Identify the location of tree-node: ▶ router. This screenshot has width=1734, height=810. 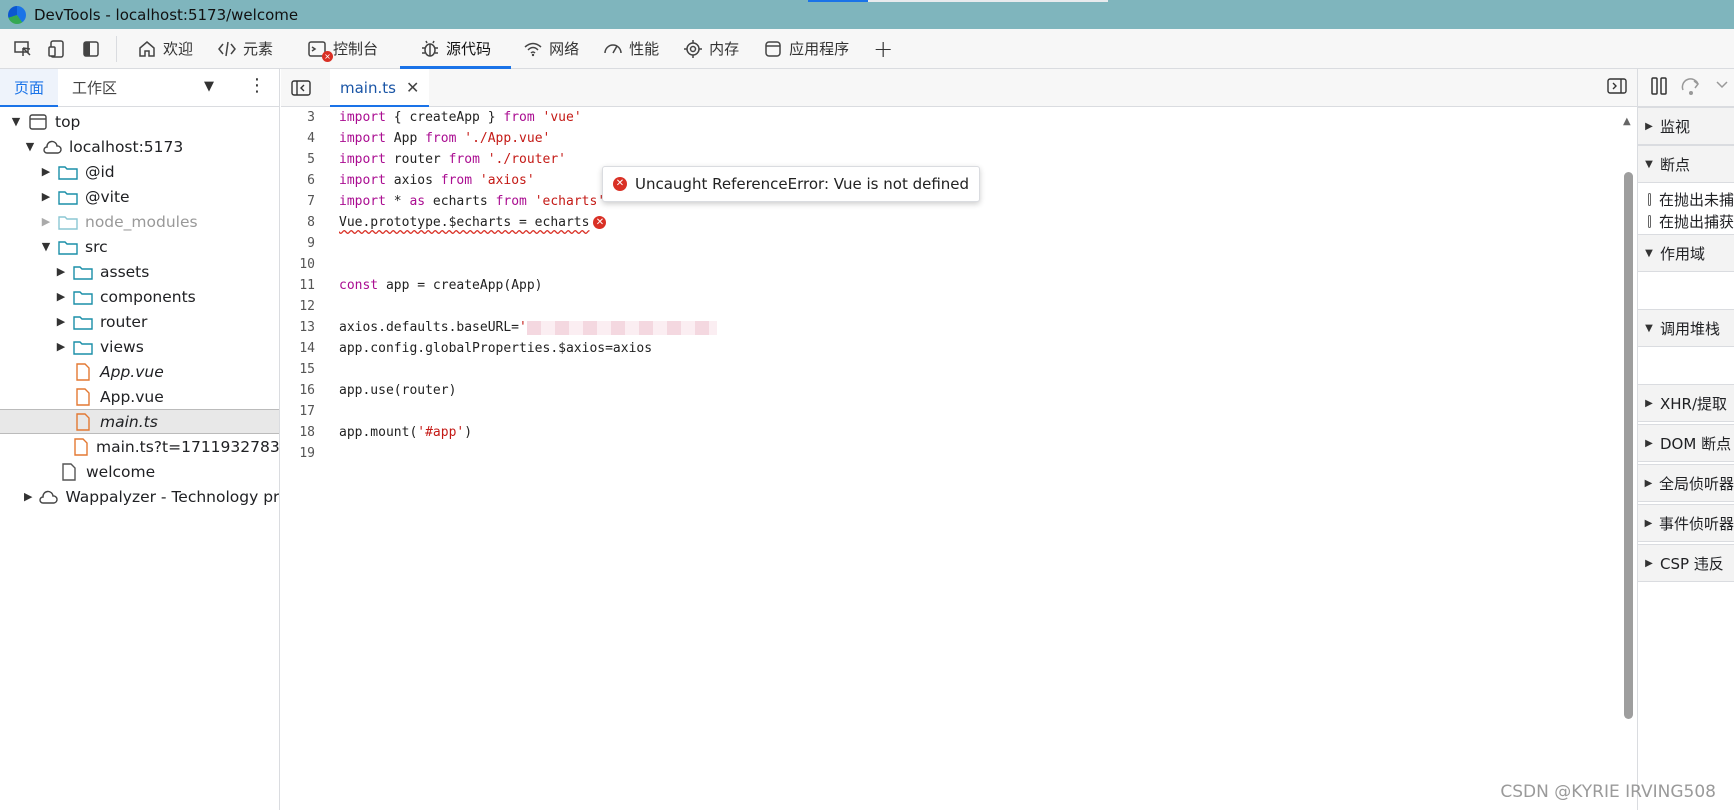
(139, 321).